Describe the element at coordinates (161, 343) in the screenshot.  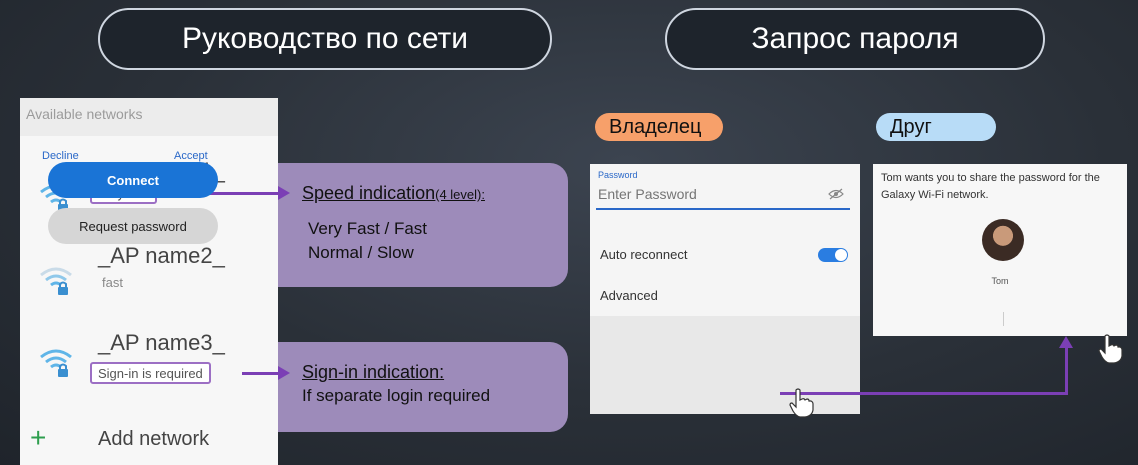
I see `network-name-3: _AP name3_` at that location.